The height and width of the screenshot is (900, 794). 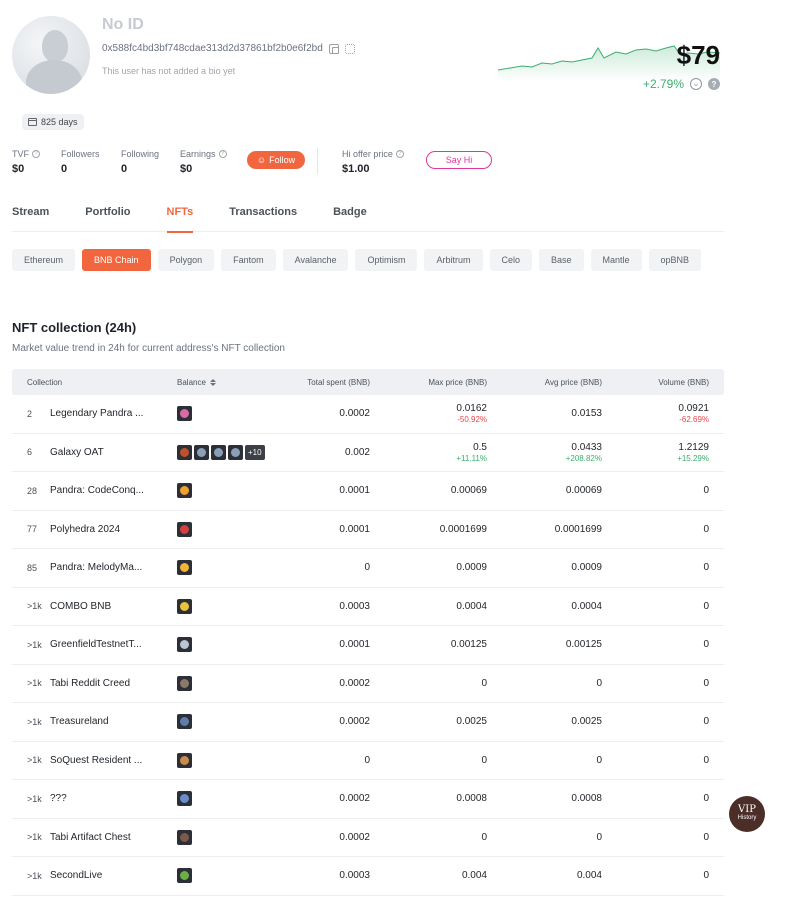 What do you see at coordinates (105, 530) in the screenshot?
I see `cell-collection-name: Polyhedra 2024` at bounding box center [105, 530].